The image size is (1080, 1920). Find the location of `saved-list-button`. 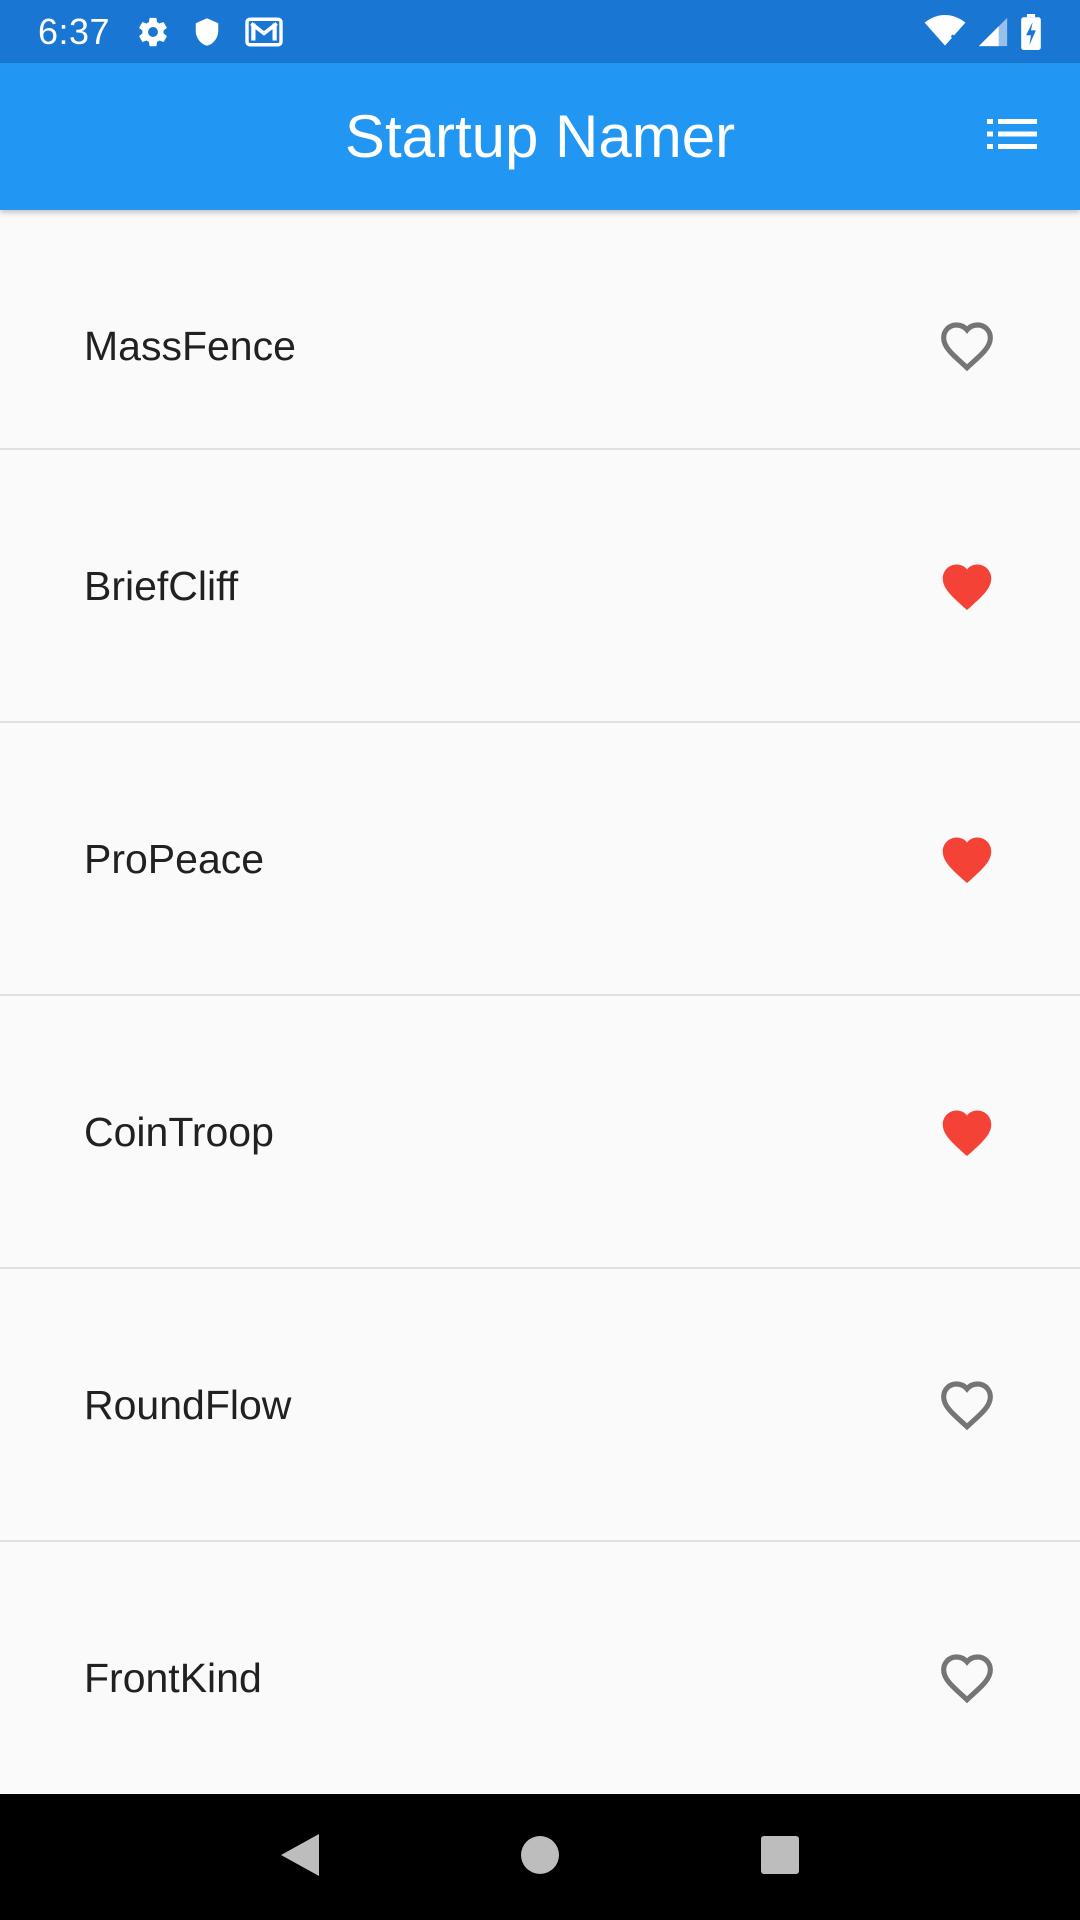

saved-list-button is located at coordinates (1012, 137).